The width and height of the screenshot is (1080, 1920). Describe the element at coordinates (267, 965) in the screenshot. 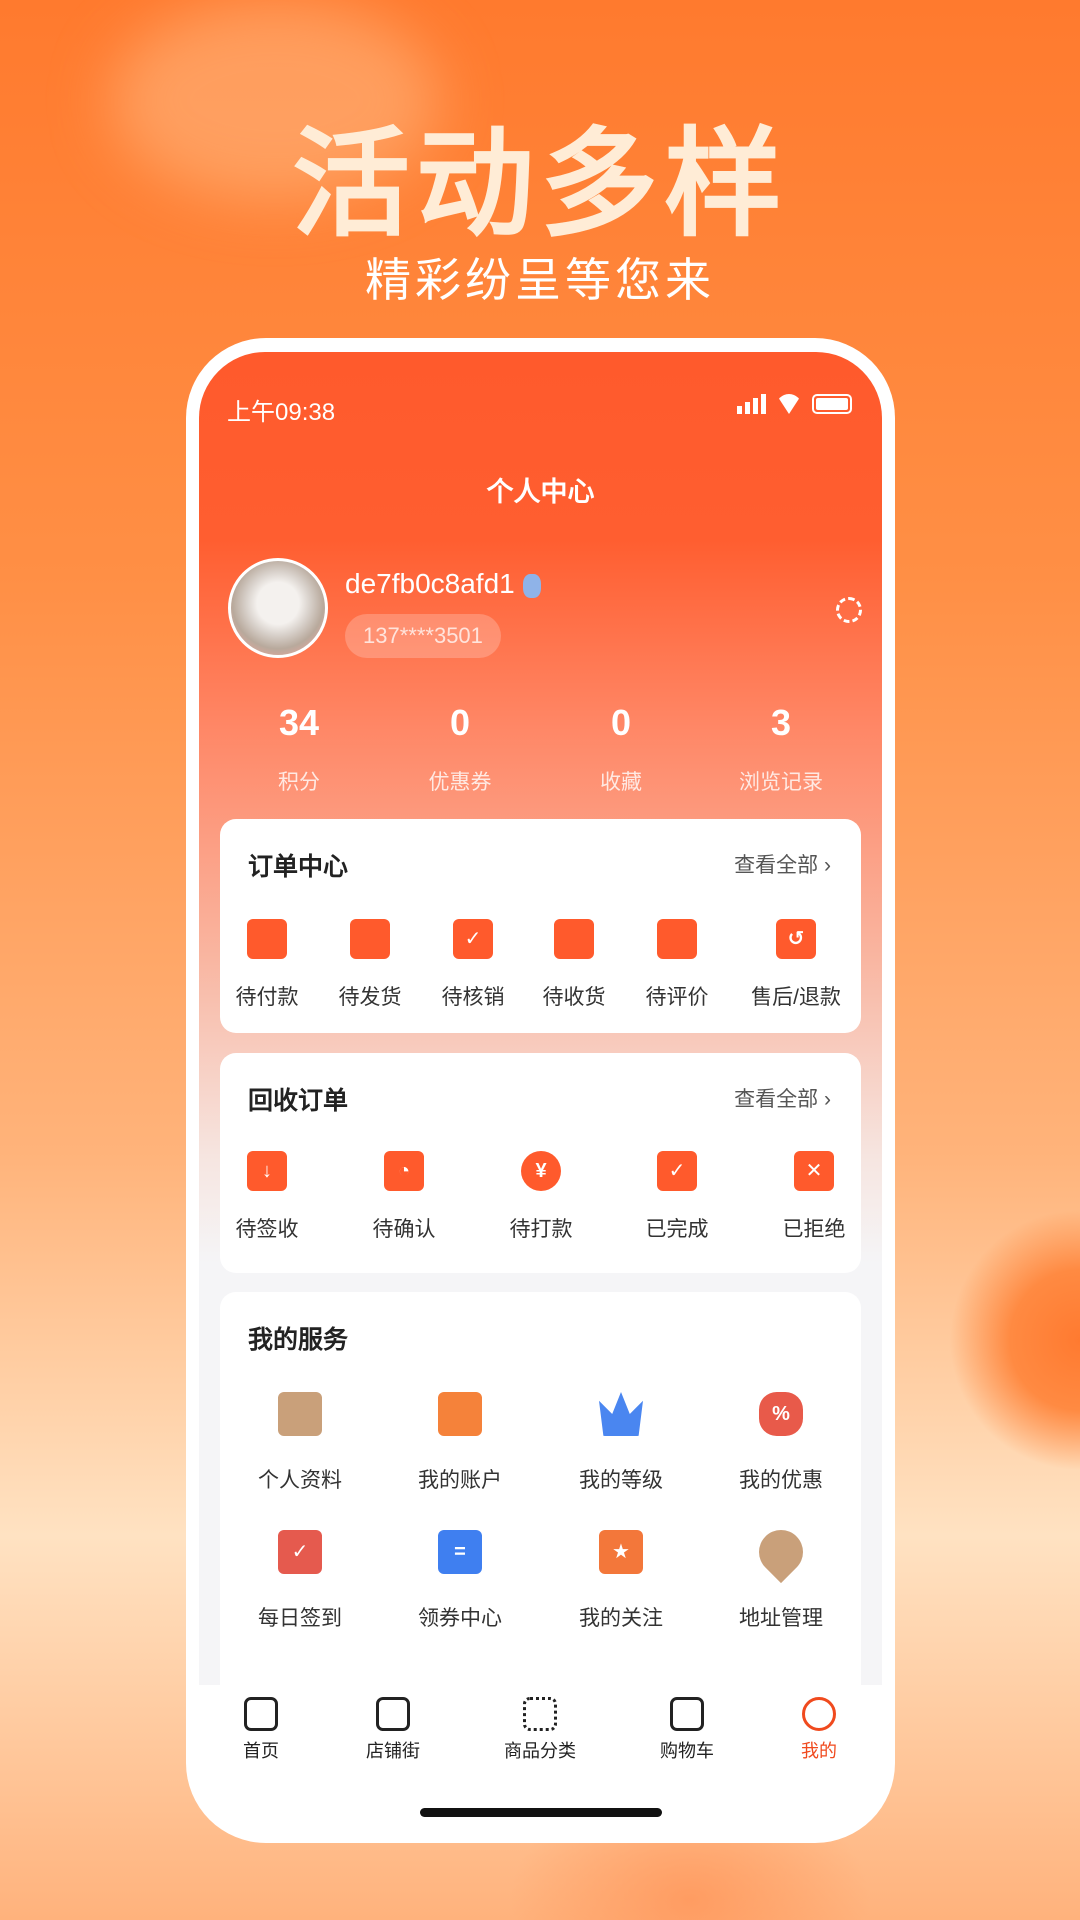

I see `order-pending-payment: 待付款` at that location.